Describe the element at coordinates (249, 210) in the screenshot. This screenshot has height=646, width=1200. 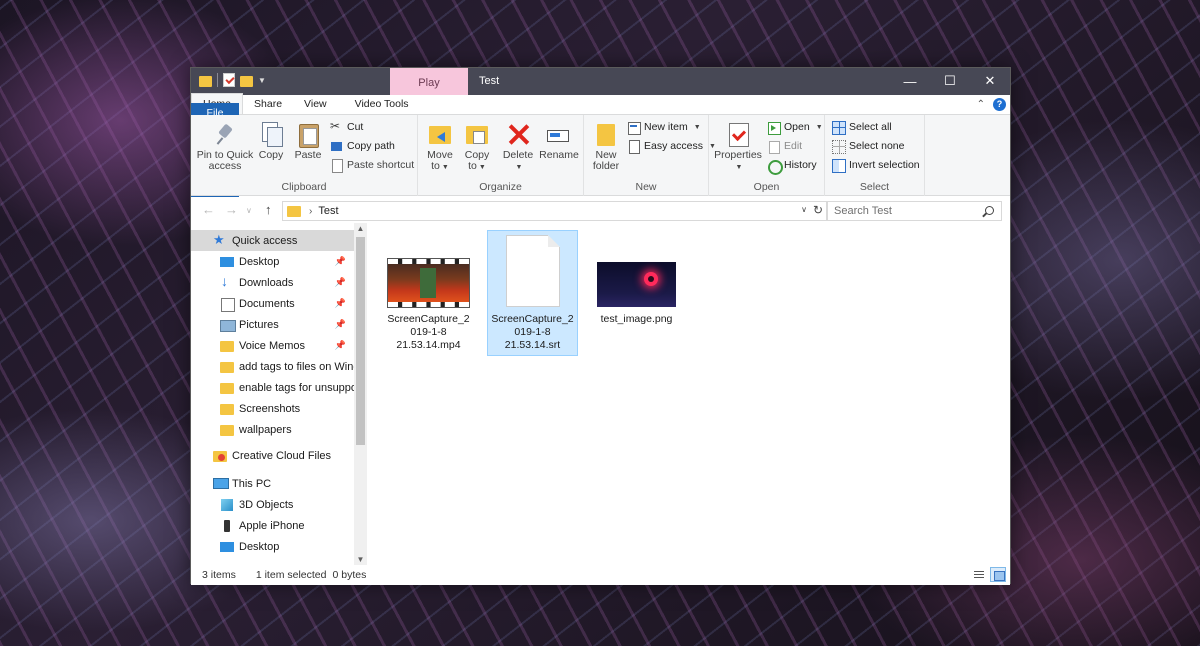
I see `recent-locations-icon: ∨` at that location.